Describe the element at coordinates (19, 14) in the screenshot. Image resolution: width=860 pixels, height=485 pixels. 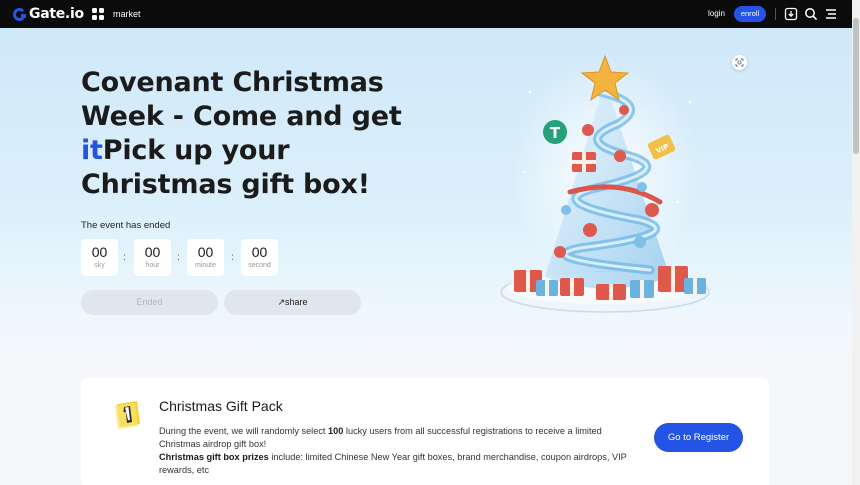
I see `gate-logo-icon` at that location.